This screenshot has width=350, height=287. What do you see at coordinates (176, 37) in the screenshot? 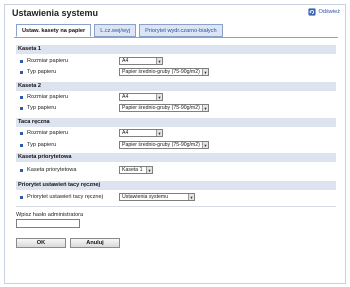
I see `tab-underline` at bounding box center [176, 37].